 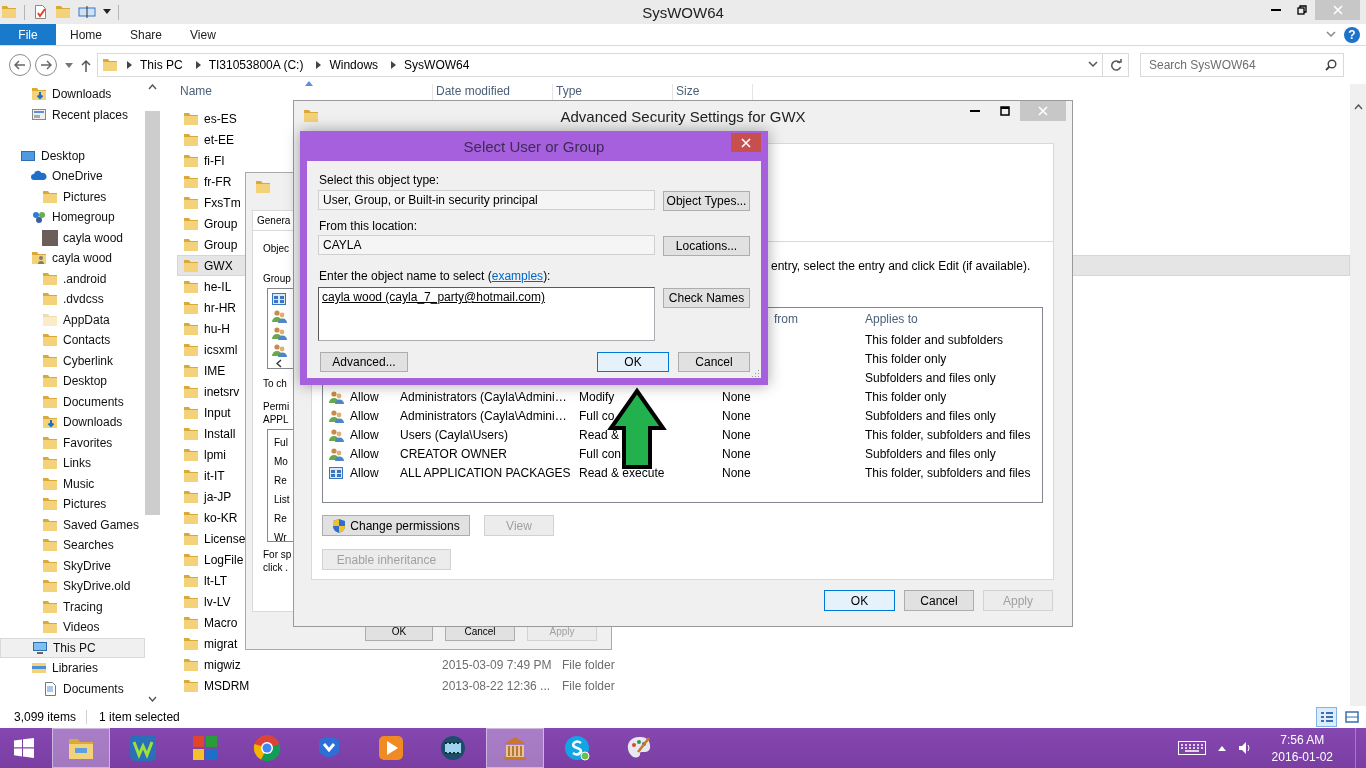 What do you see at coordinates (280, 537) in the screenshot?
I see `permission-name: Wr` at bounding box center [280, 537].